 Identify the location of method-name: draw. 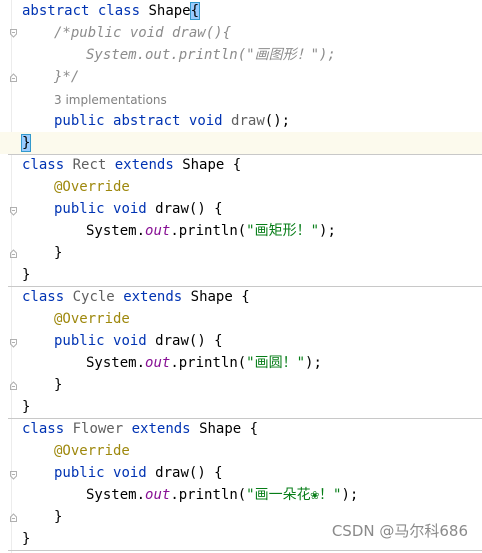
(248, 121).